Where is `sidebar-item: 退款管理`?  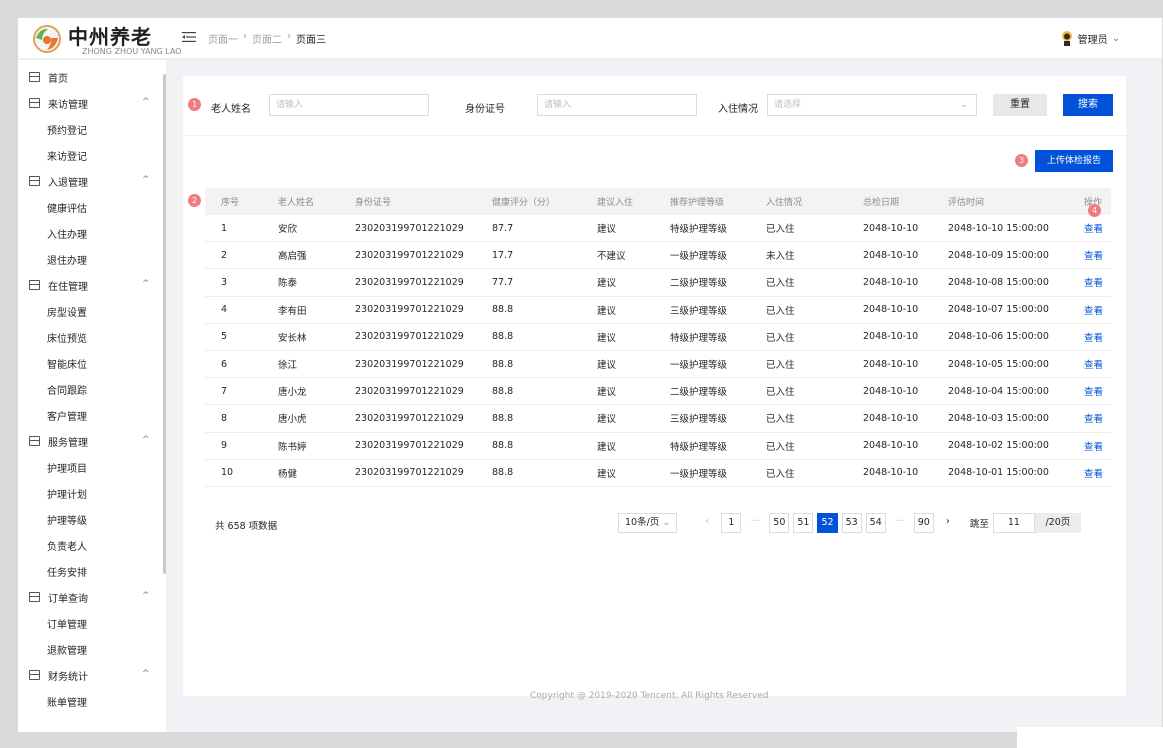 sidebar-item: 退款管理 is located at coordinates (92, 649).